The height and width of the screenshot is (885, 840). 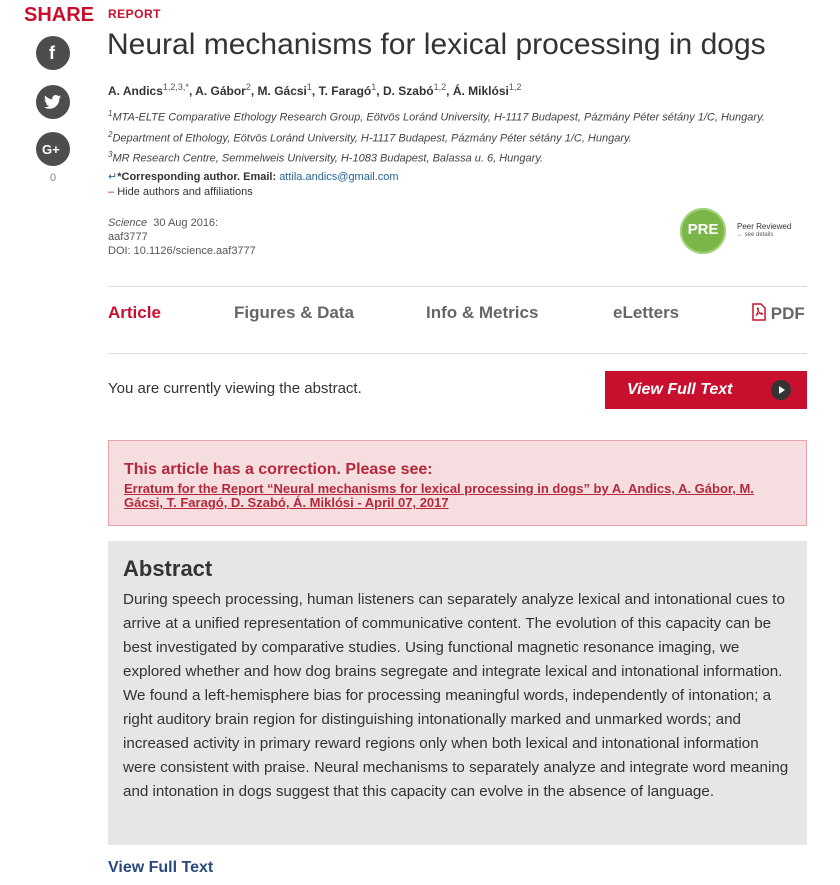 What do you see at coordinates (703, 229) in the screenshot?
I see `peer-review-badge-text: PRE` at bounding box center [703, 229].